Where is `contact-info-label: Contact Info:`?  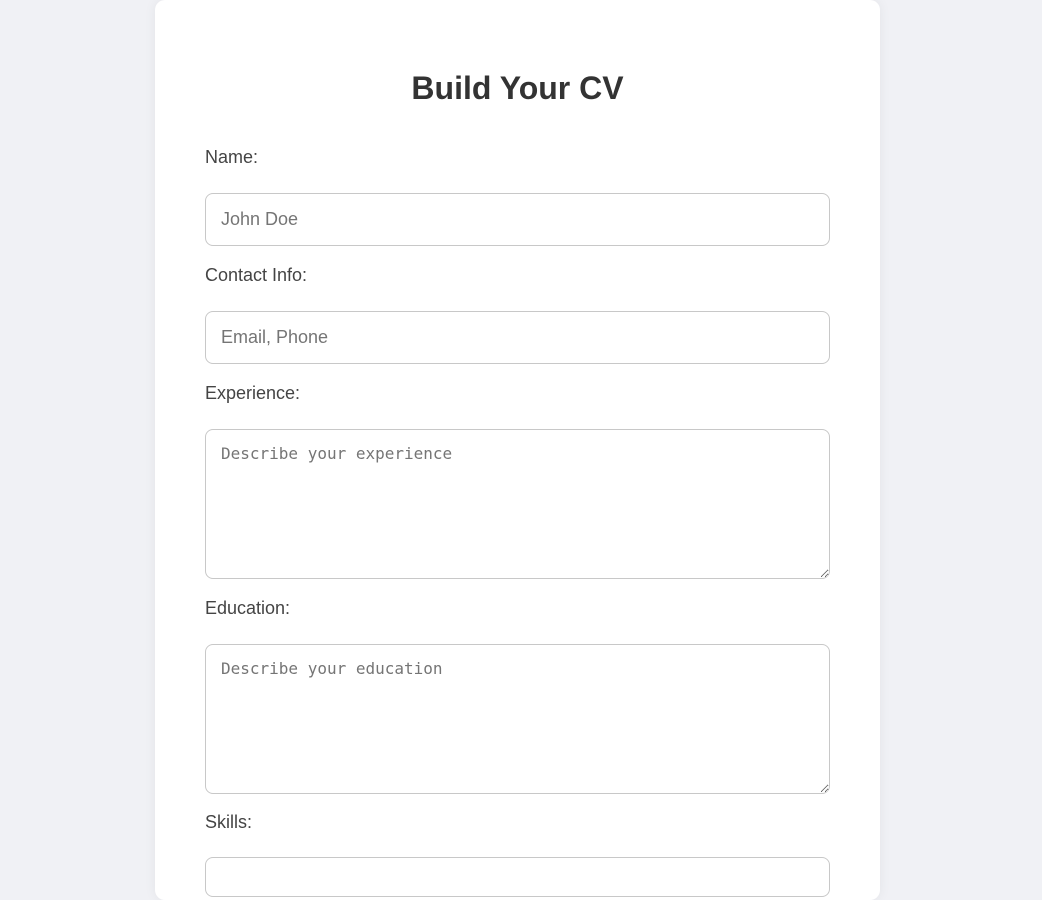
contact-info-label: Contact Info: is located at coordinates (256, 275).